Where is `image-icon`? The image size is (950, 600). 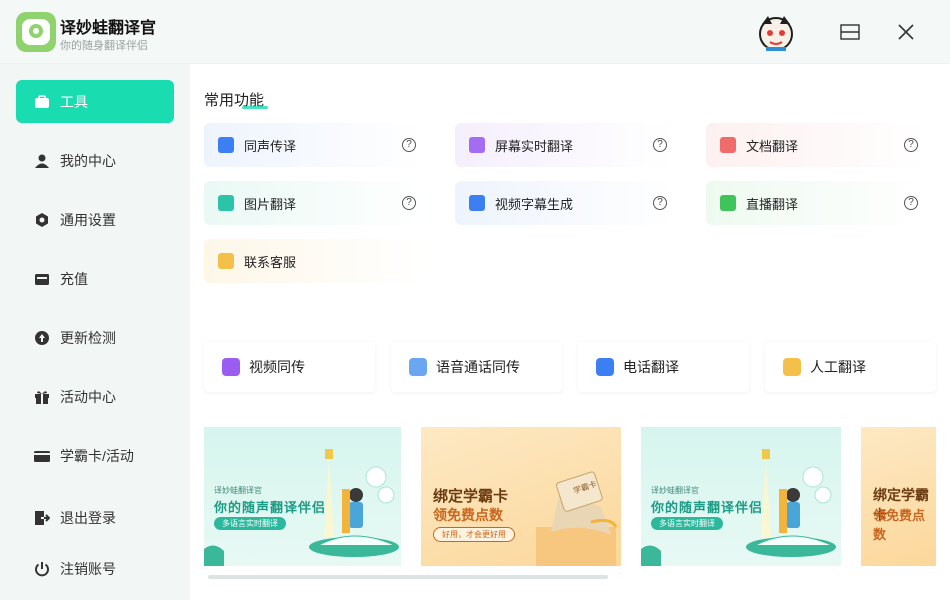 image-icon is located at coordinates (226, 203).